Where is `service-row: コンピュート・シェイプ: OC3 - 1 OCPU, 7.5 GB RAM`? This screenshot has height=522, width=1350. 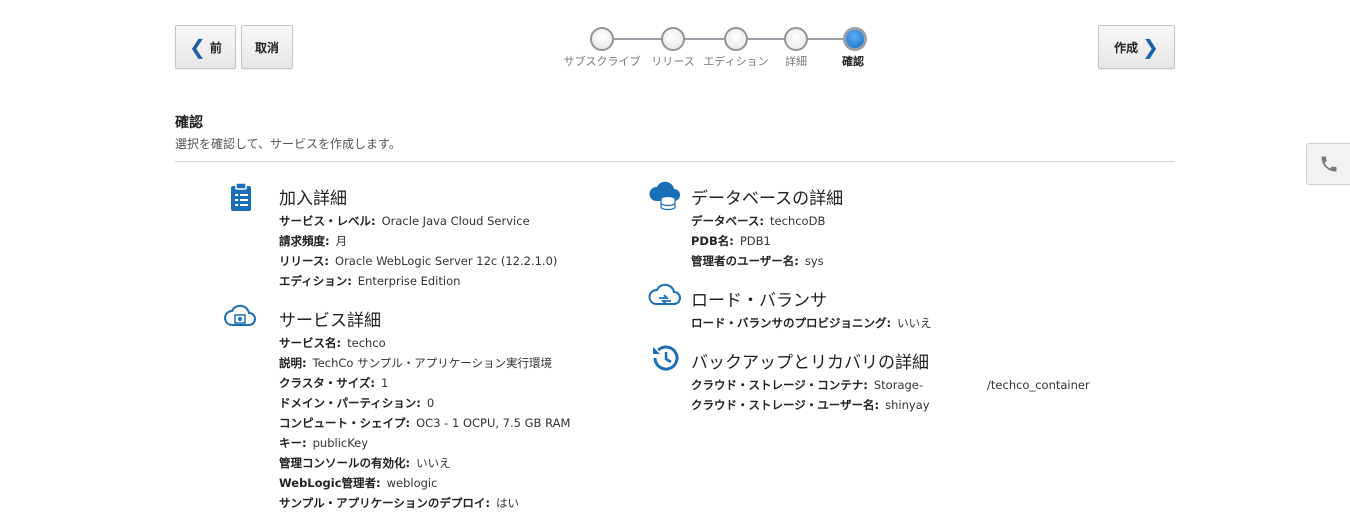
service-row: コンピュート・シェイプ: OC3 - 1 OCPU, 7.5 GB RAM is located at coordinates (424, 423).